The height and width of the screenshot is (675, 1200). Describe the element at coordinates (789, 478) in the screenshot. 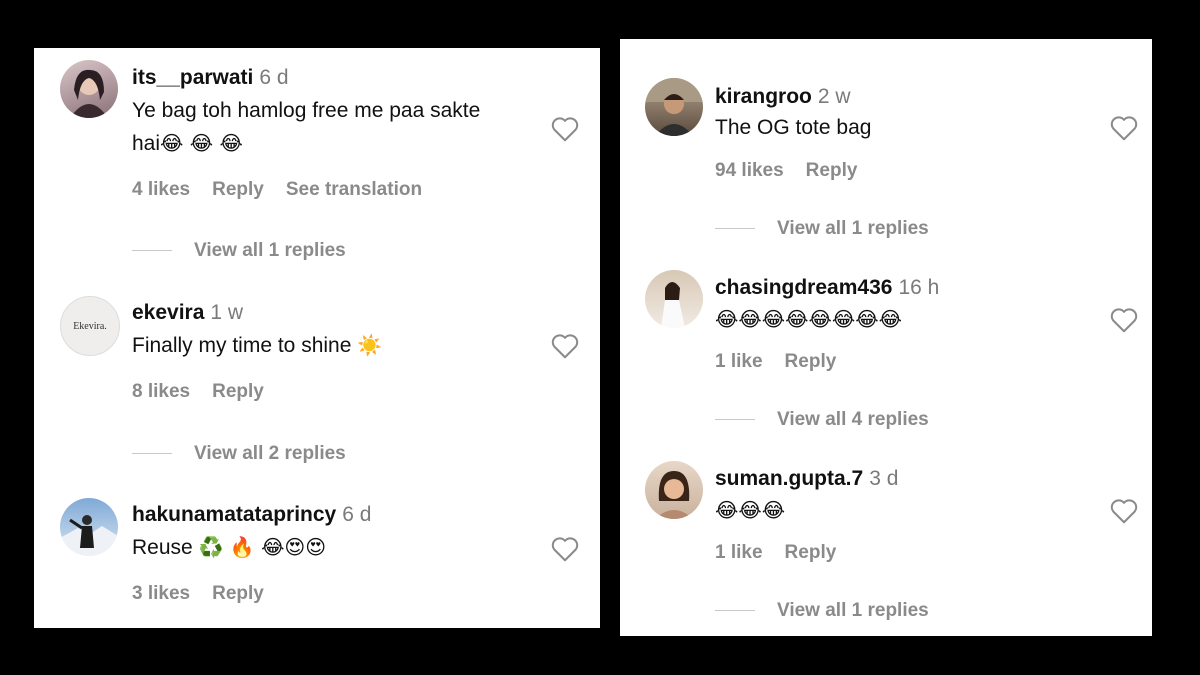

I see `username: suman.gupta.7` at that location.